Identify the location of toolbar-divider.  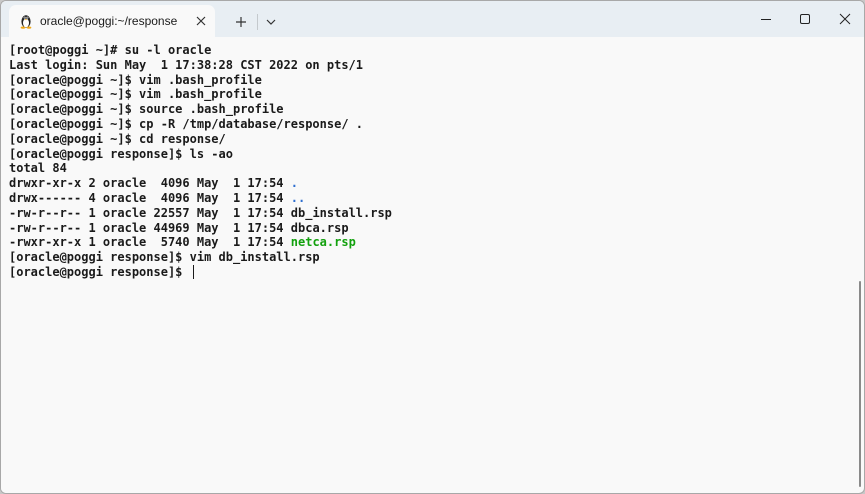
(257, 22).